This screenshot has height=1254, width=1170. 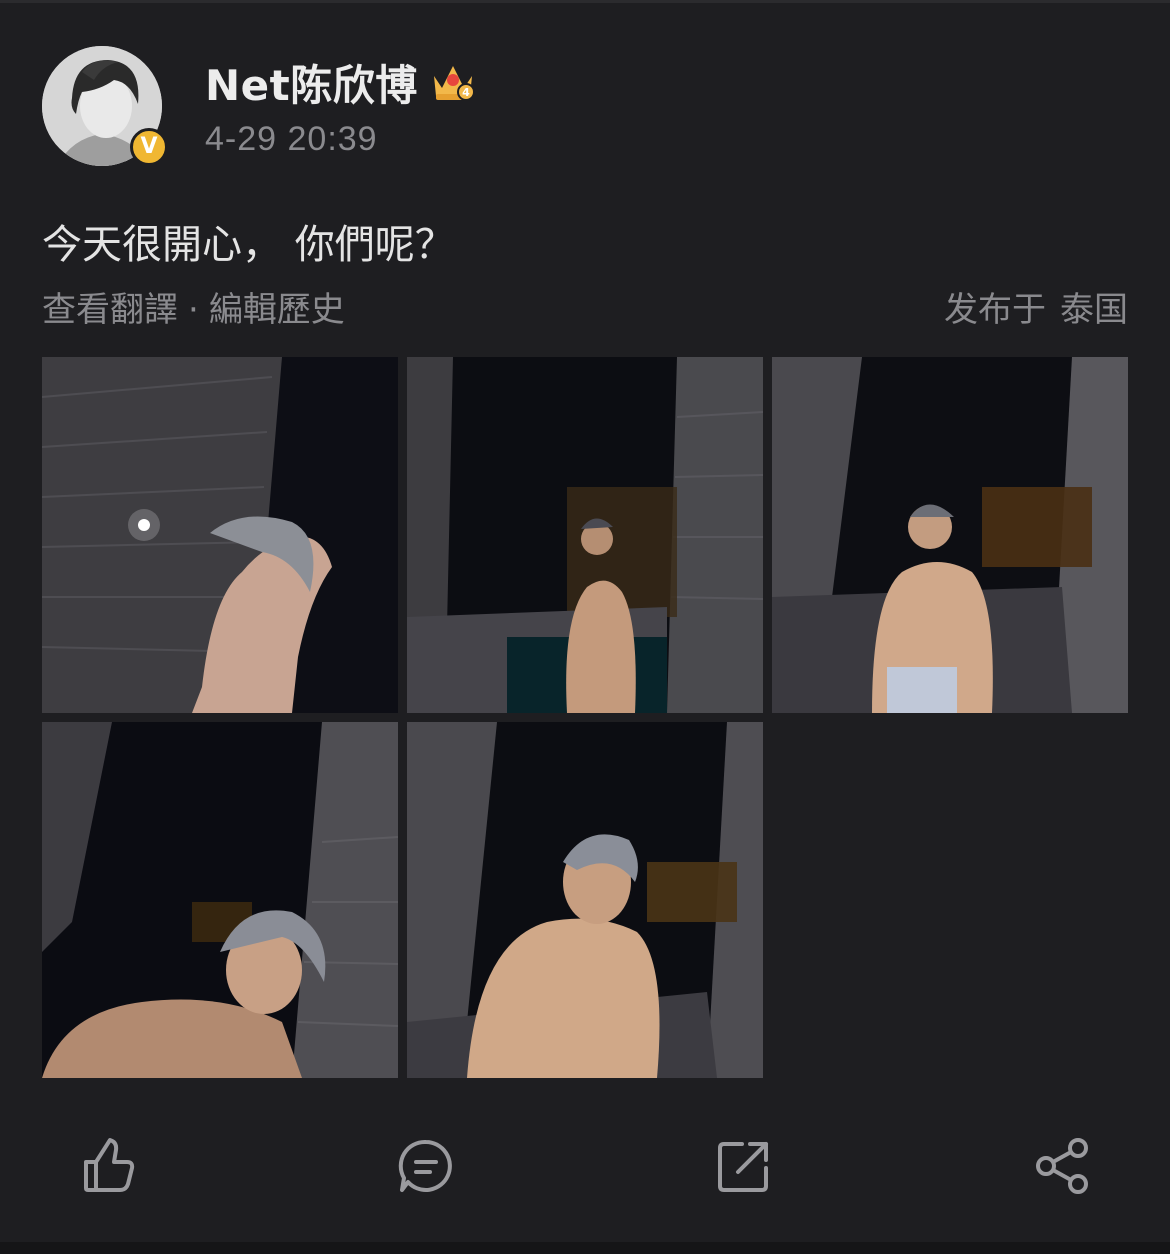 What do you see at coordinates (108, 1166) in the screenshot?
I see `thumbs-up-icon` at bounding box center [108, 1166].